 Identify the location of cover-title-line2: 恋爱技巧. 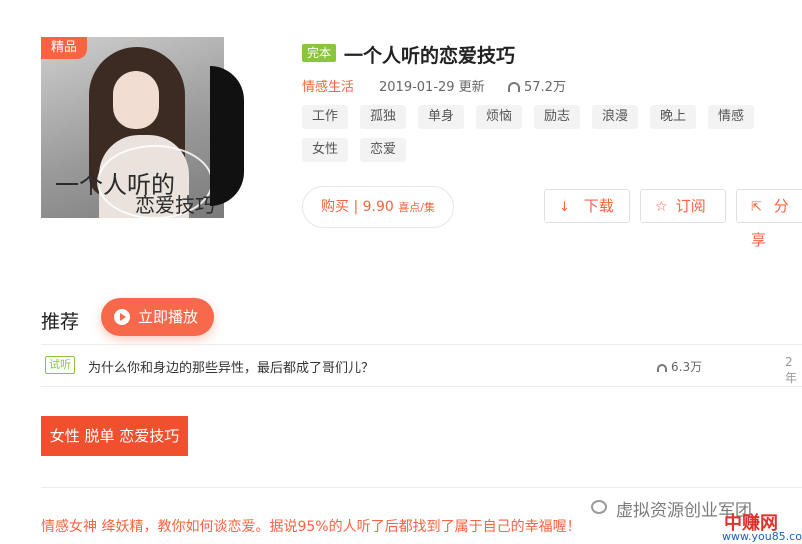
(175, 205).